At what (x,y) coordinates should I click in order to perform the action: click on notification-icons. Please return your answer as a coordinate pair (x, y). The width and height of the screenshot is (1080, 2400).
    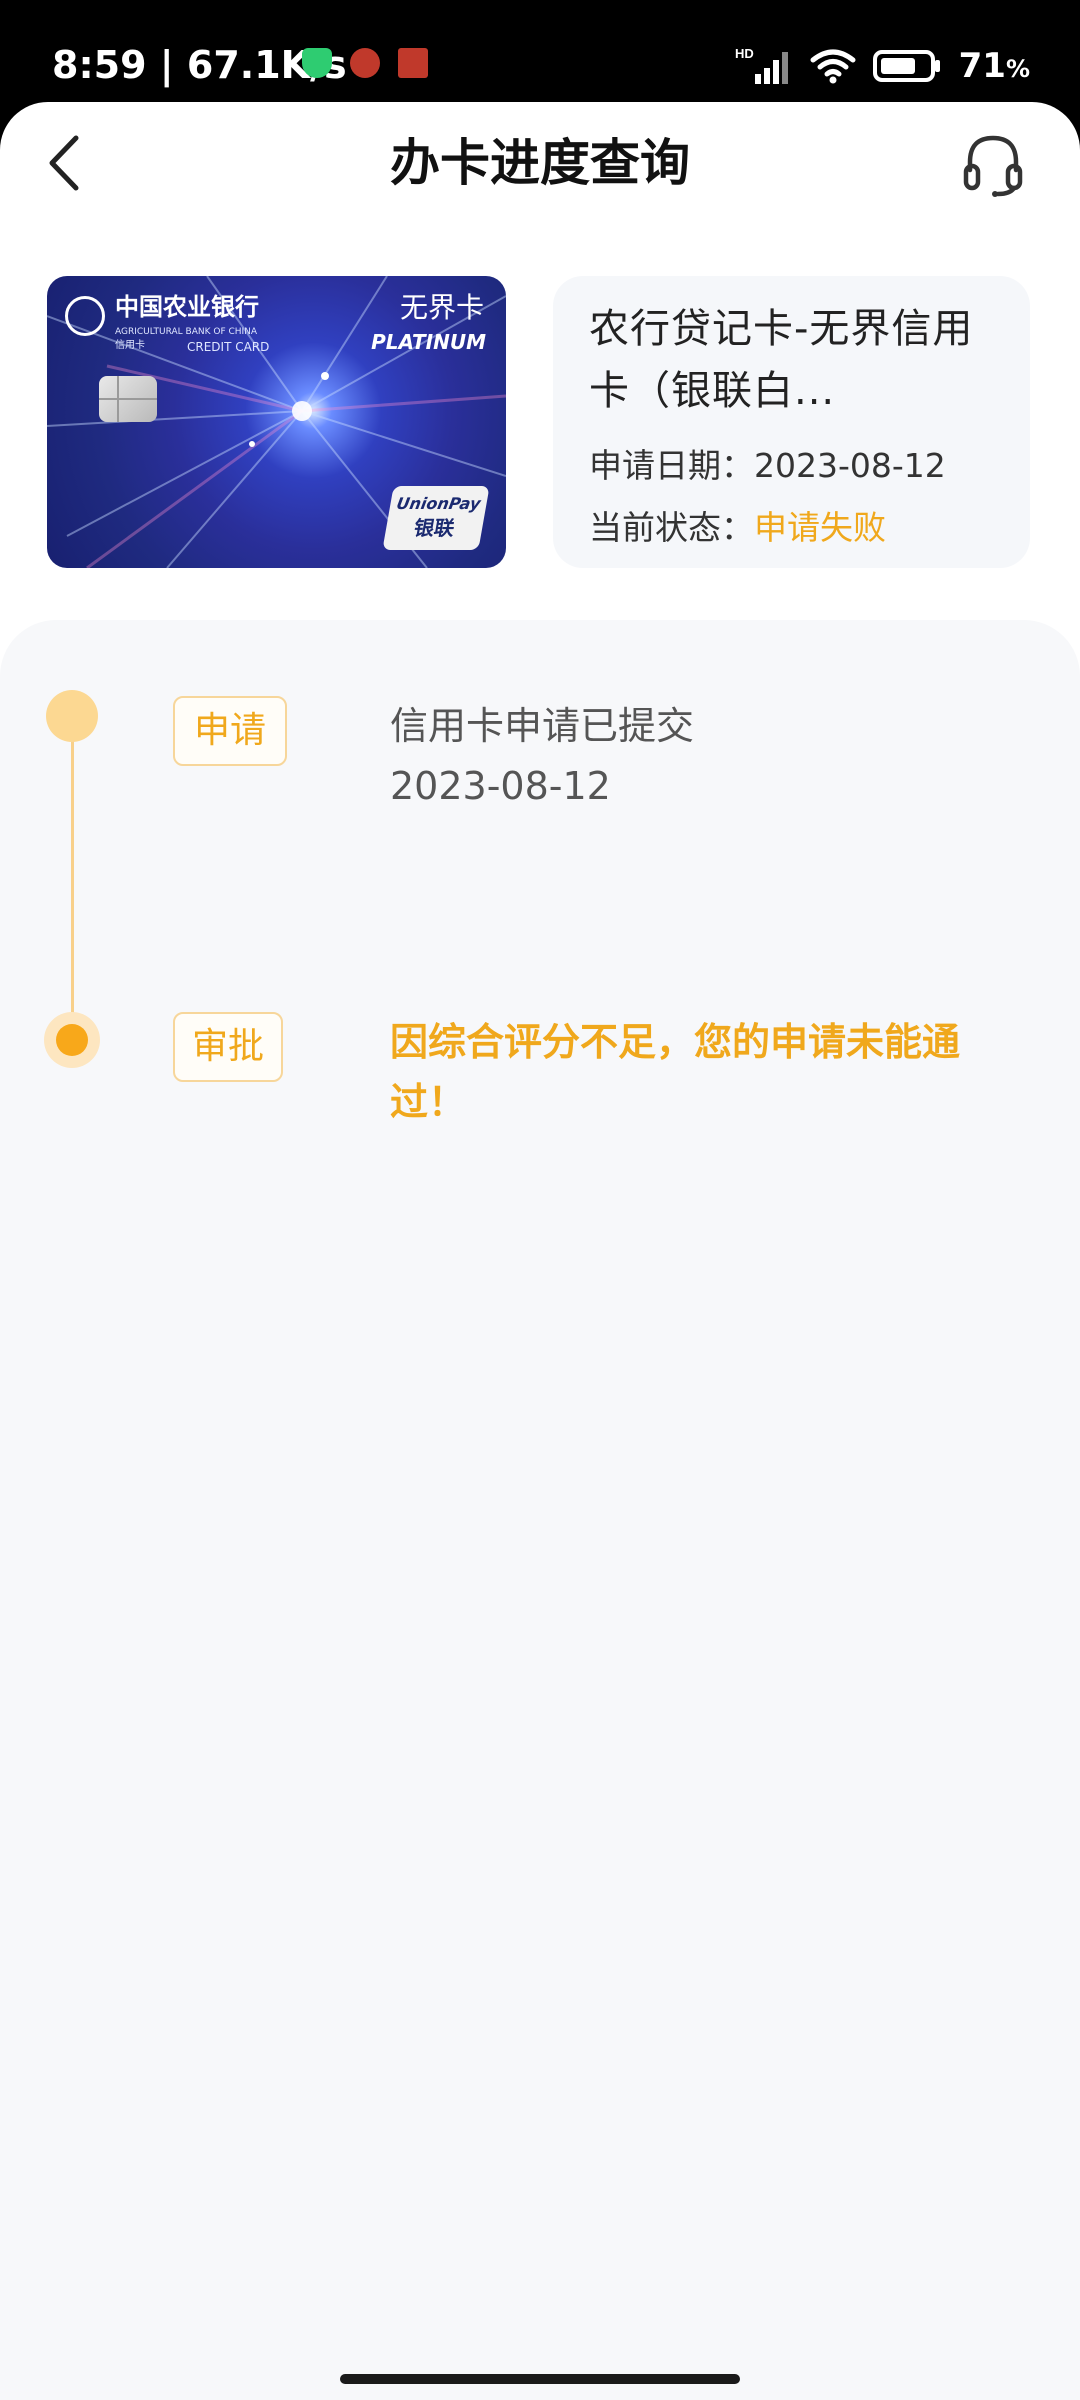
    Looking at the image, I should click on (365, 63).